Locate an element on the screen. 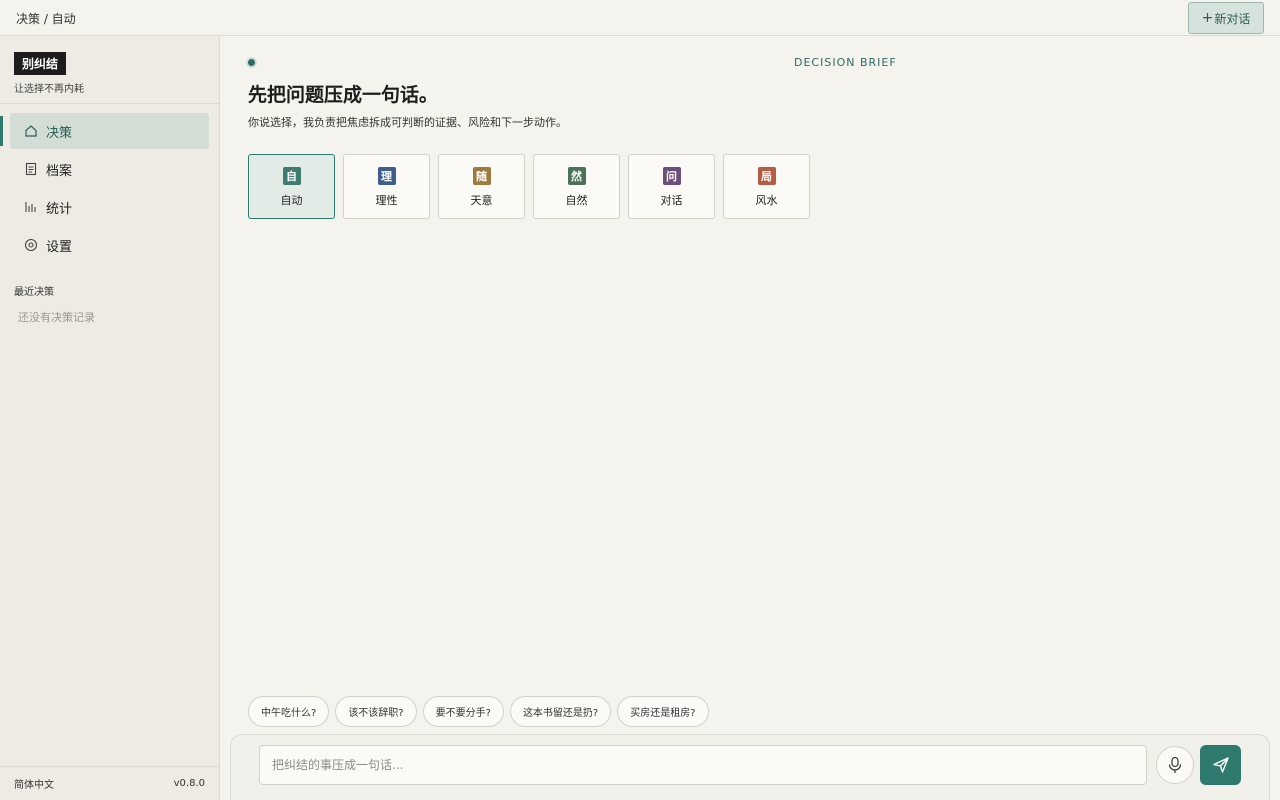 The width and height of the screenshot is (1280, 800). brand-logo: 别纠结 is located at coordinates (40, 63).